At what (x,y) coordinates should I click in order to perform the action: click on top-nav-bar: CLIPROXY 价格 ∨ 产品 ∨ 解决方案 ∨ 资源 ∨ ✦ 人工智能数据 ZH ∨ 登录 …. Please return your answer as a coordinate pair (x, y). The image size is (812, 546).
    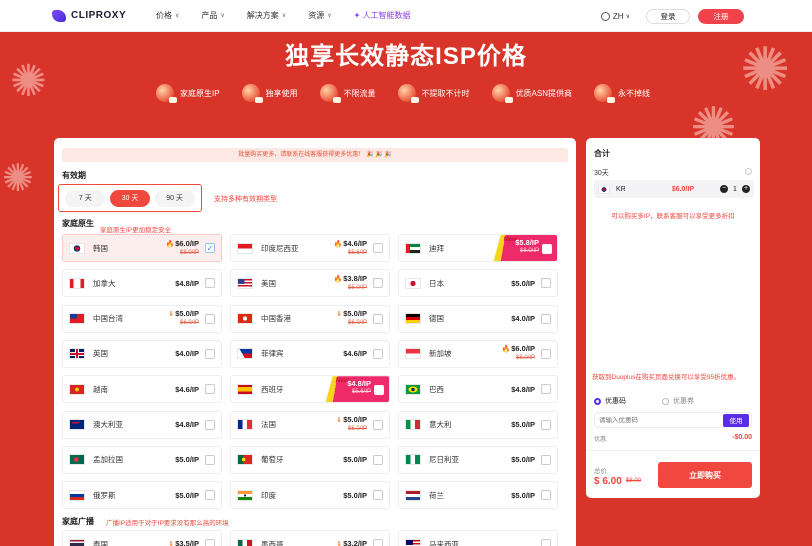
    Looking at the image, I should click on (406, 16).